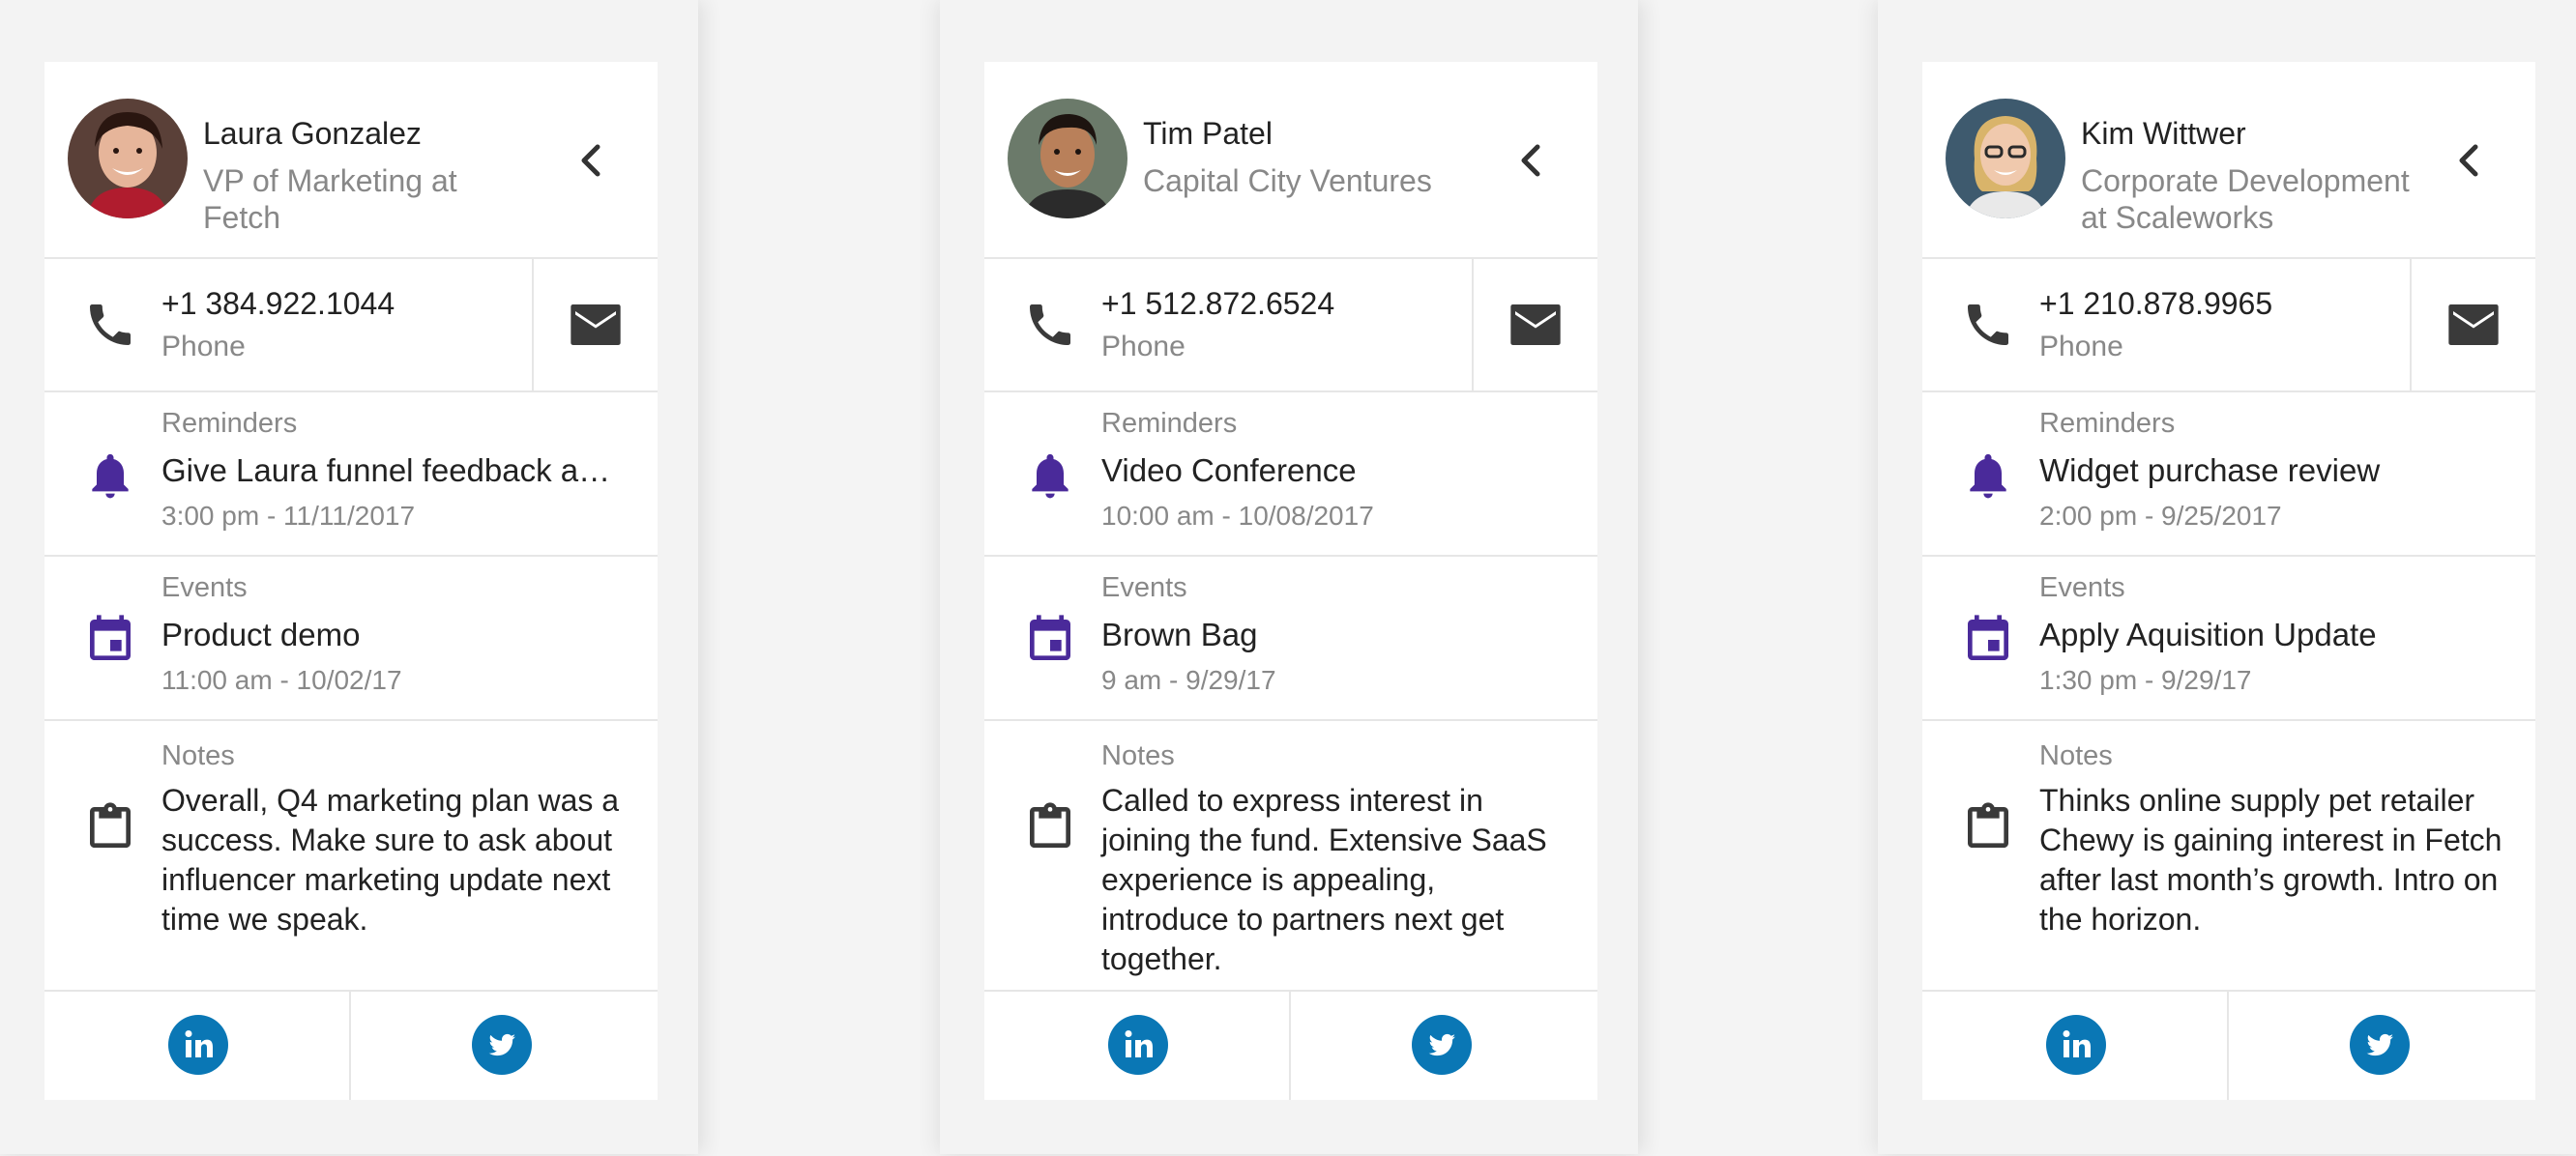  I want to click on contact-subtitle: VP of Marketing at Fetch, so click(330, 199).